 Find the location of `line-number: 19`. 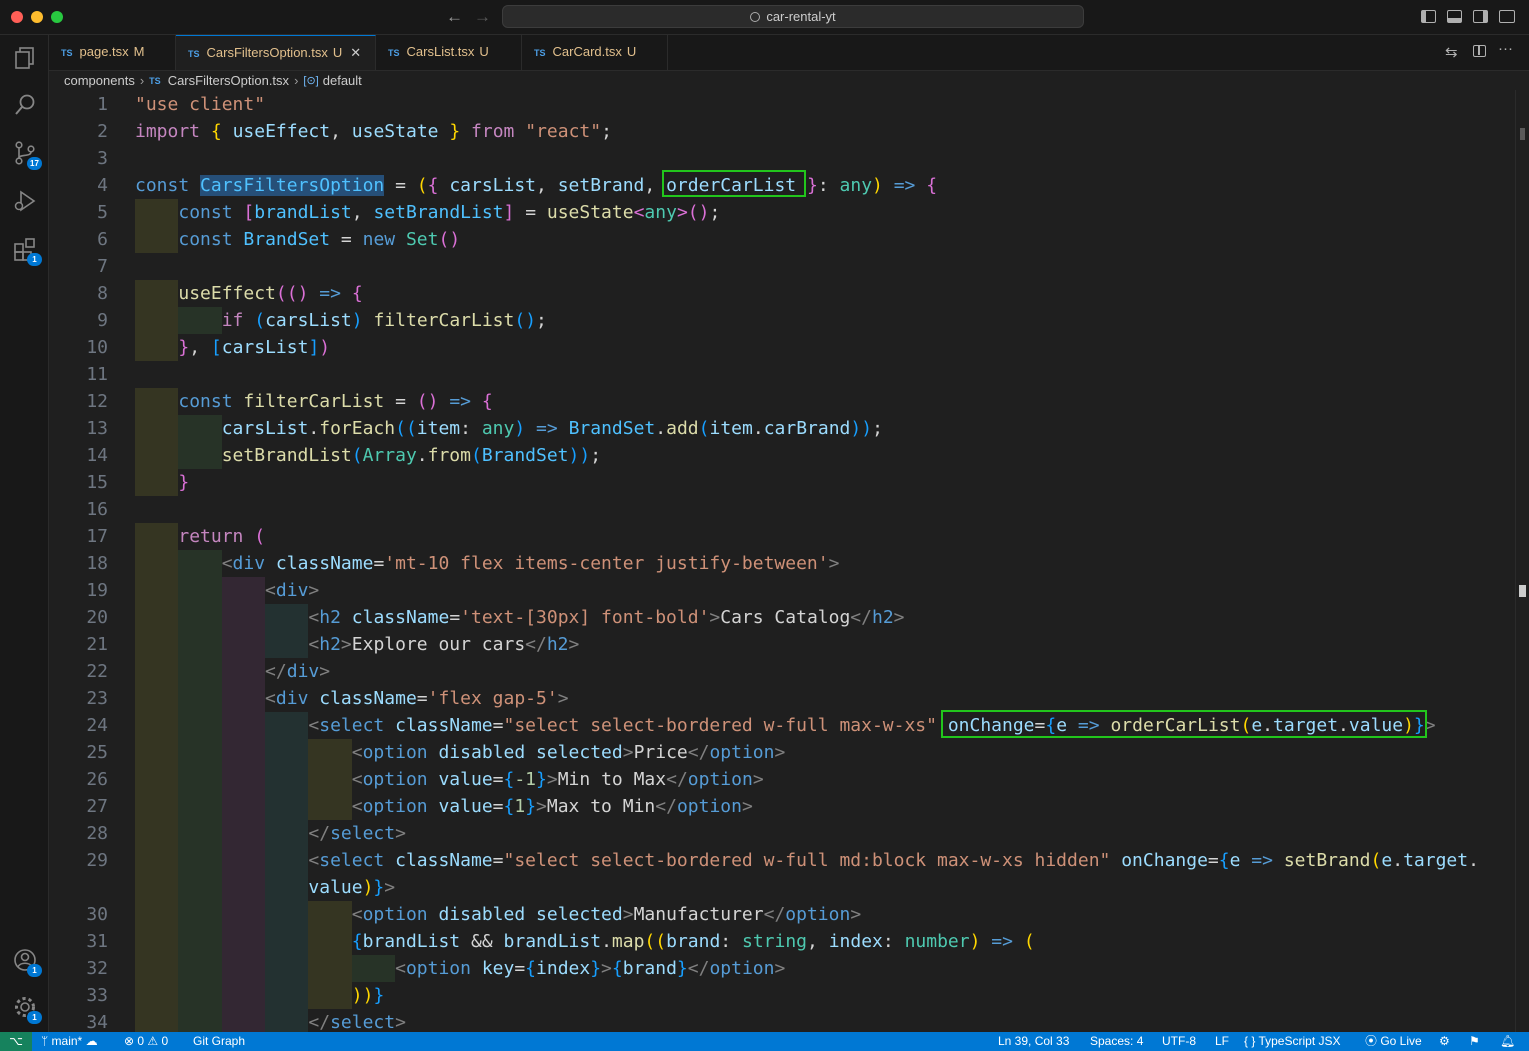

line-number: 19 is located at coordinates (97, 590).